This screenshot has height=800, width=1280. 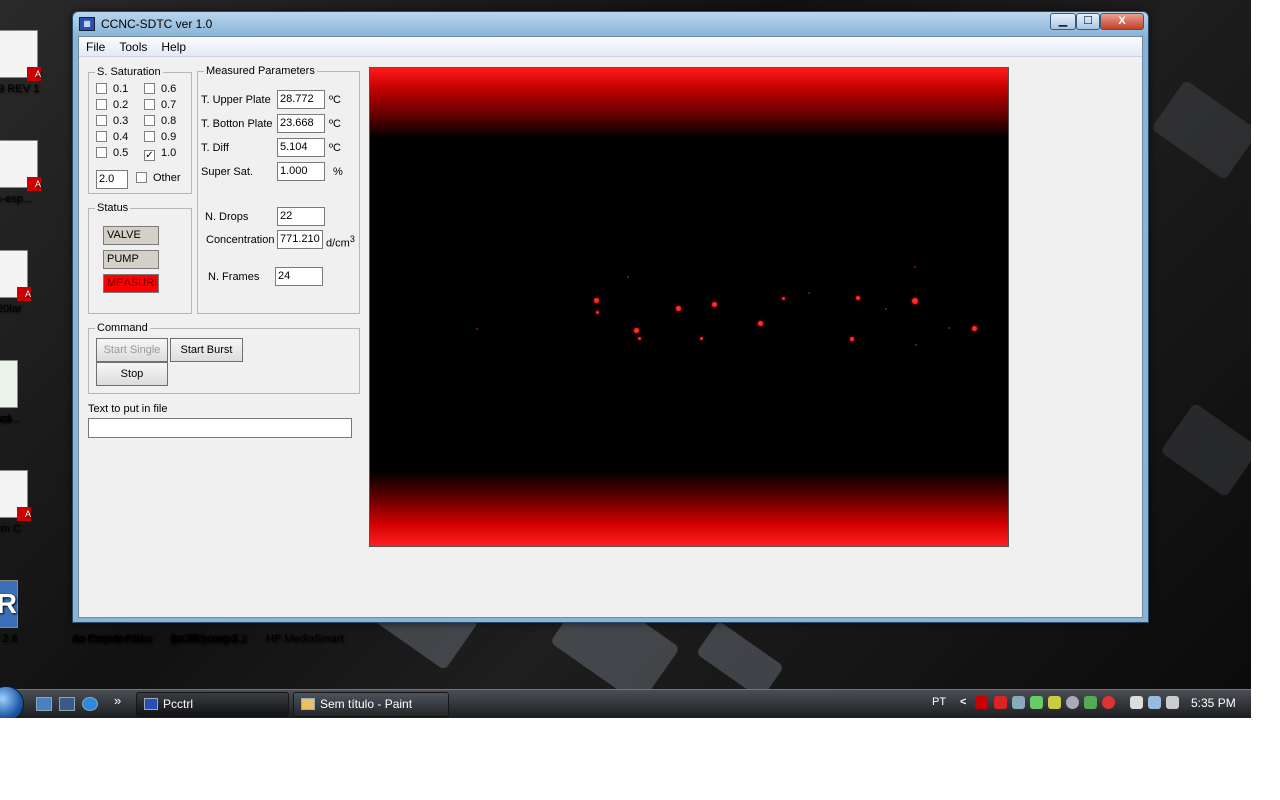 What do you see at coordinates (160, 137) in the screenshot?
I see `saturation-checkbox-0.9: 0.9` at bounding box center [160, 137].